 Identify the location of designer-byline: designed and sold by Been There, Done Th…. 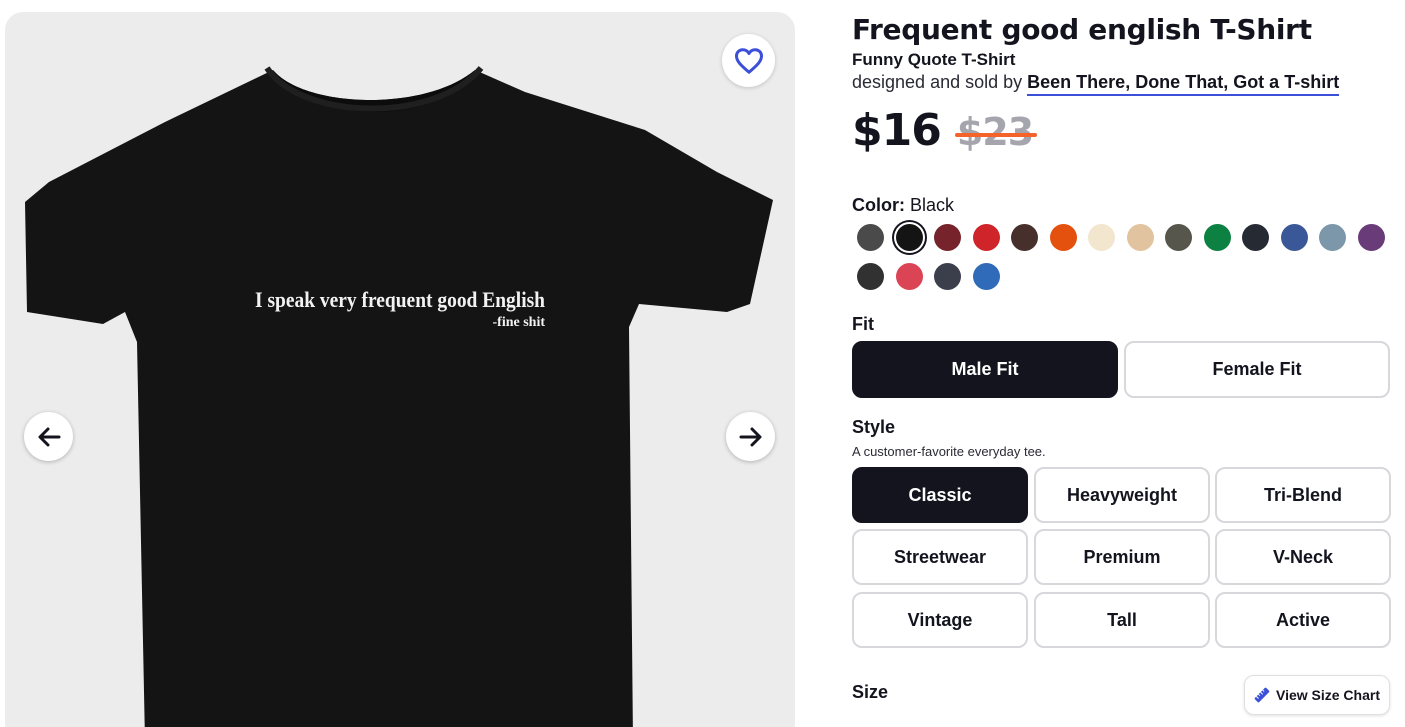
(1122, 84).